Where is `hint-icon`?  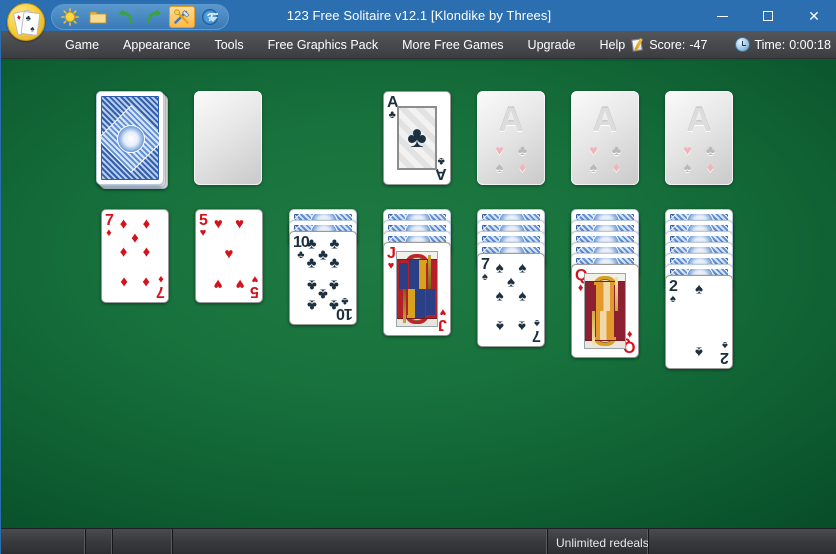 hint-icon is located at coordinates (182, 17).